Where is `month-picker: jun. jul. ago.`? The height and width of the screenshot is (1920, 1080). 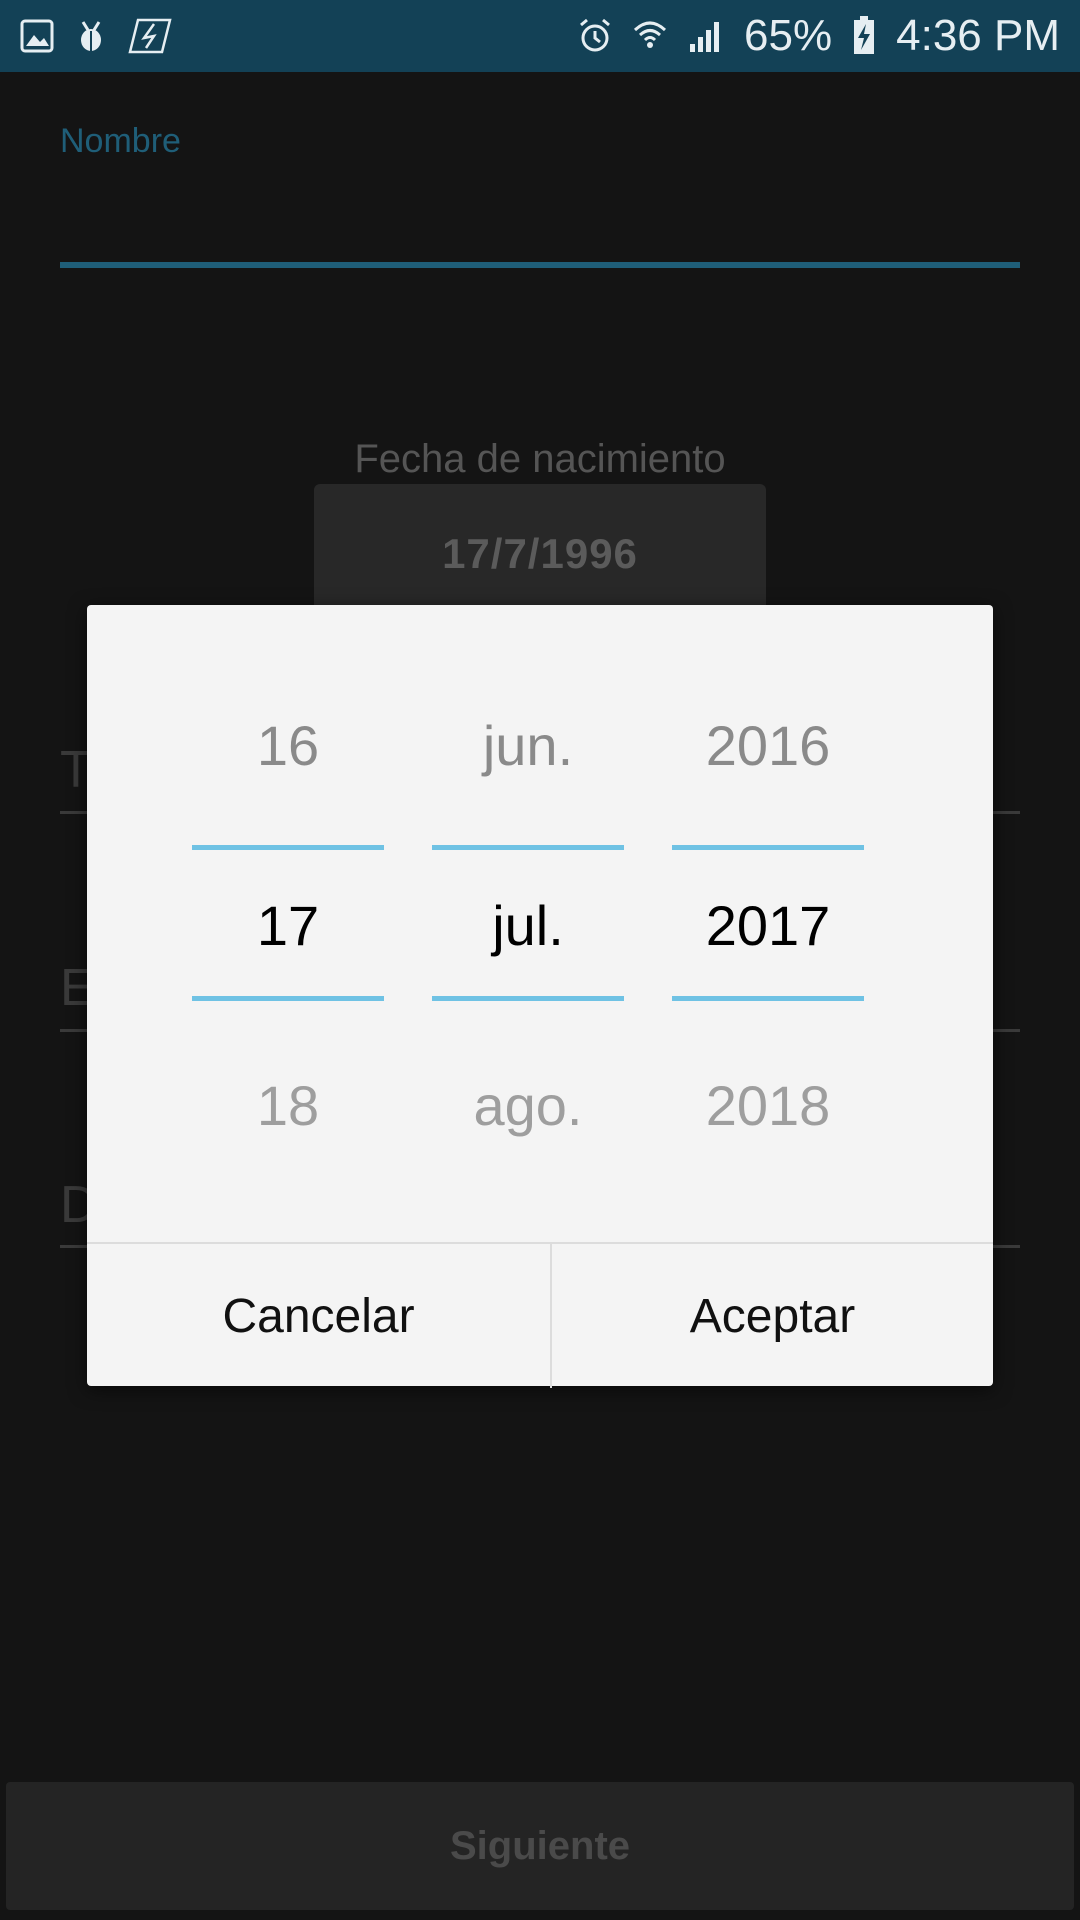
month-picker: jun. jul. ago. is located at coordinates (528, 923).